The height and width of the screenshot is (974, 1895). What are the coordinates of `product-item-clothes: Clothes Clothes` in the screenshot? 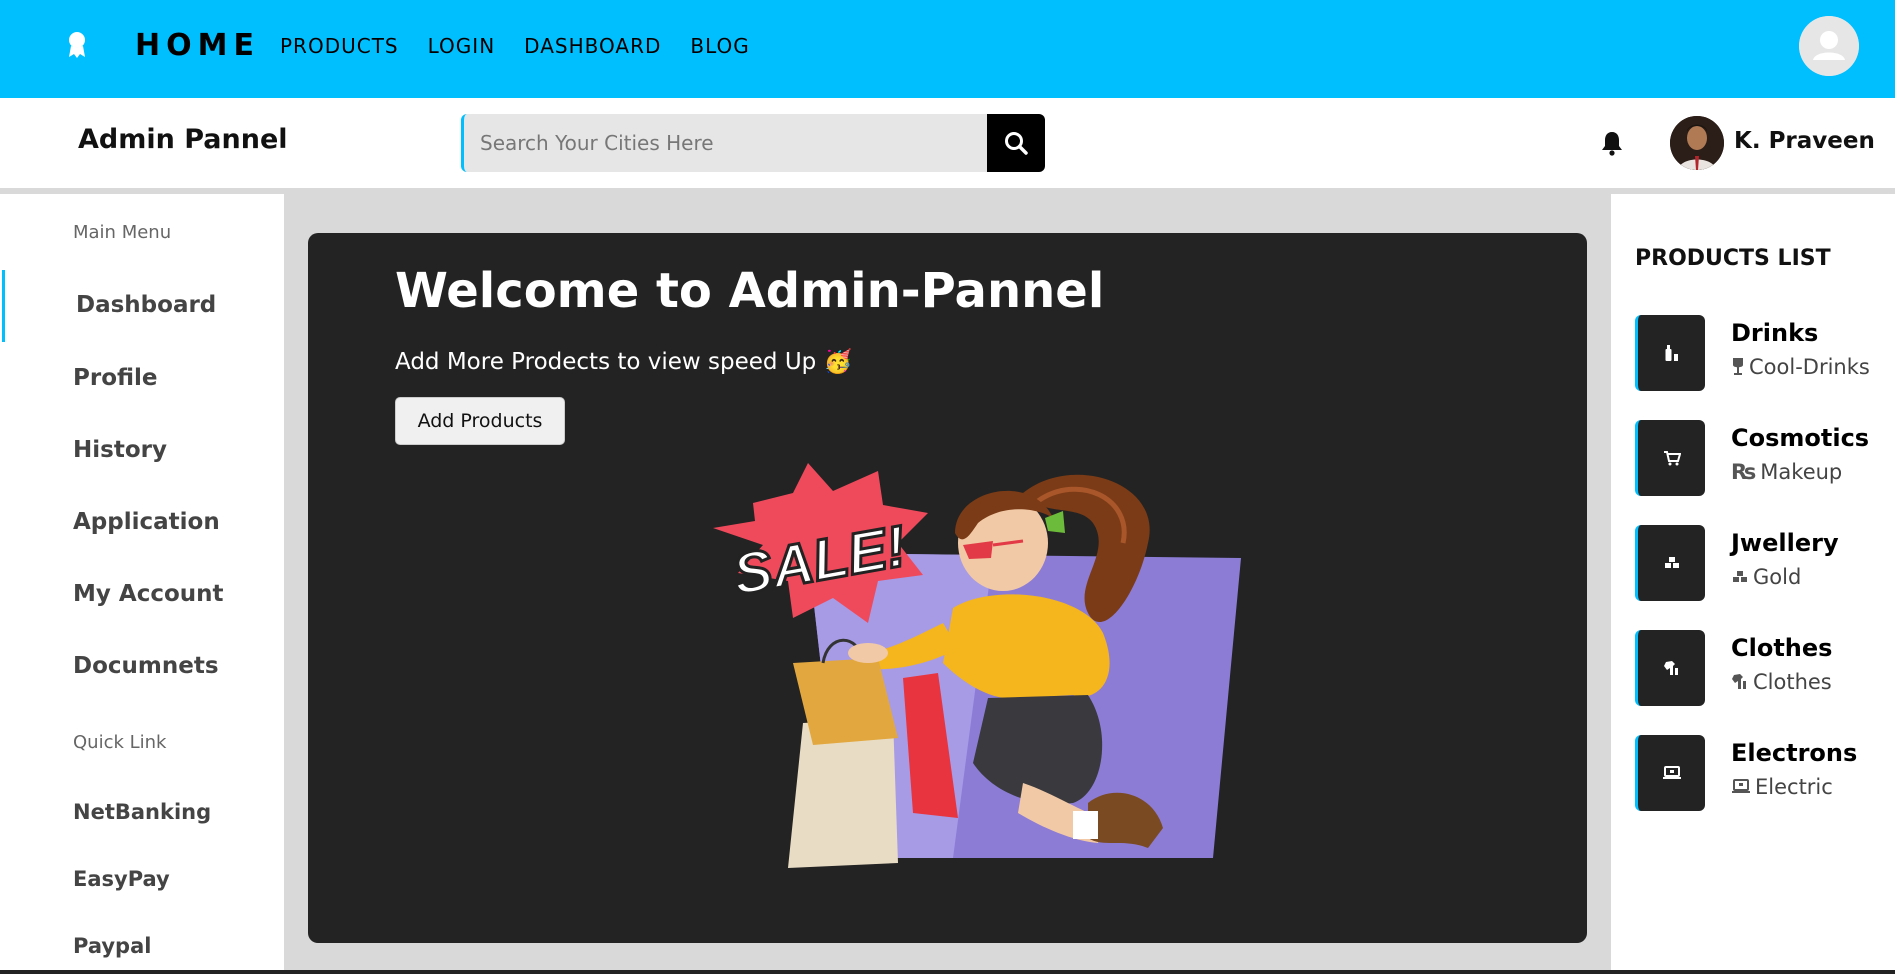 It's located at (1765, 668).